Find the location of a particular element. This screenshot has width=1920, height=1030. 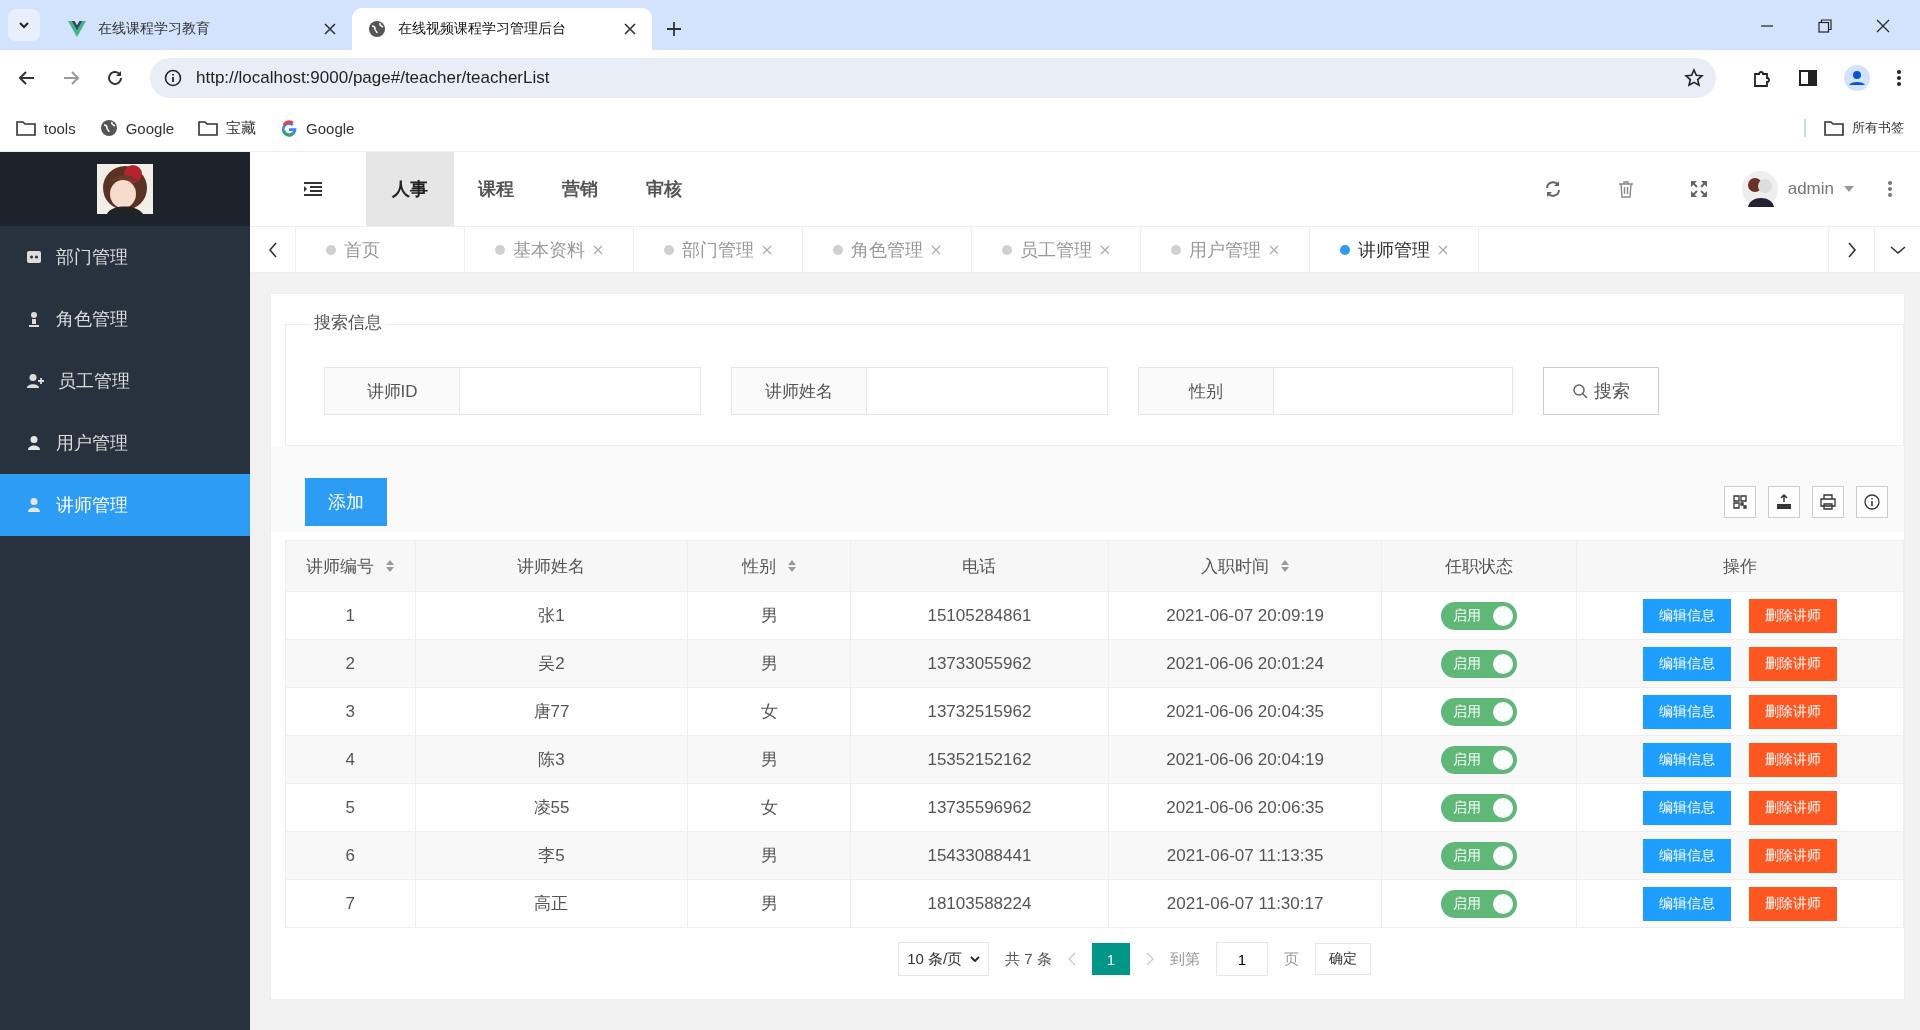

columns-button is located at coordinates (1740, 502).